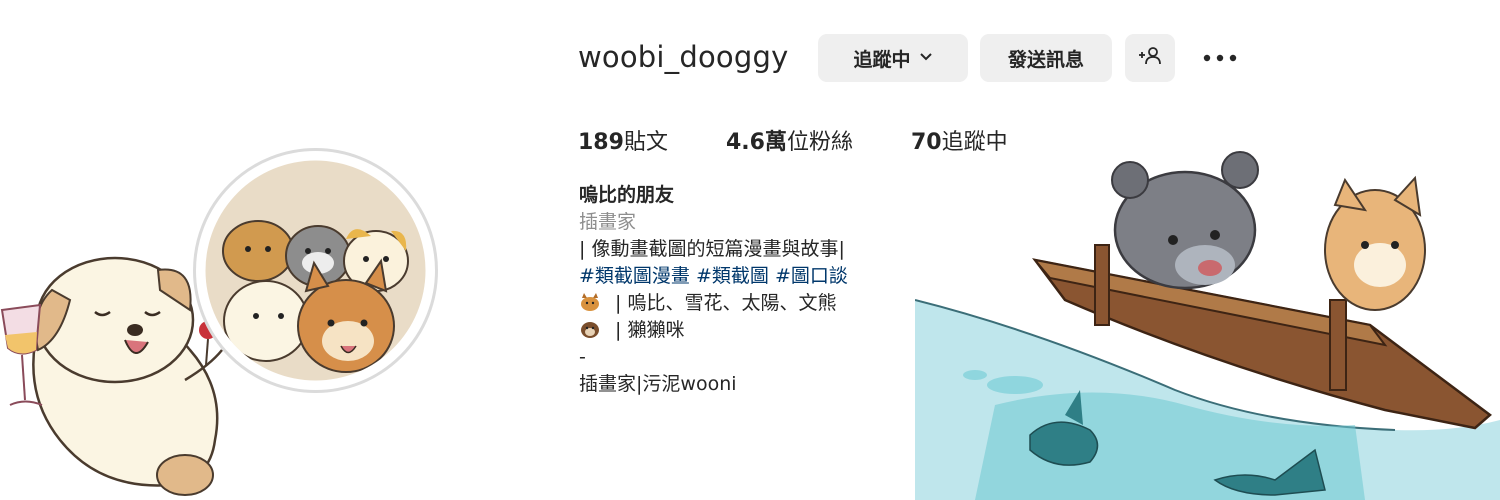 This screenshot has width=1500, height=500. I want to click on bio-line-otter: | 獺獺咪, so click(713, 330).